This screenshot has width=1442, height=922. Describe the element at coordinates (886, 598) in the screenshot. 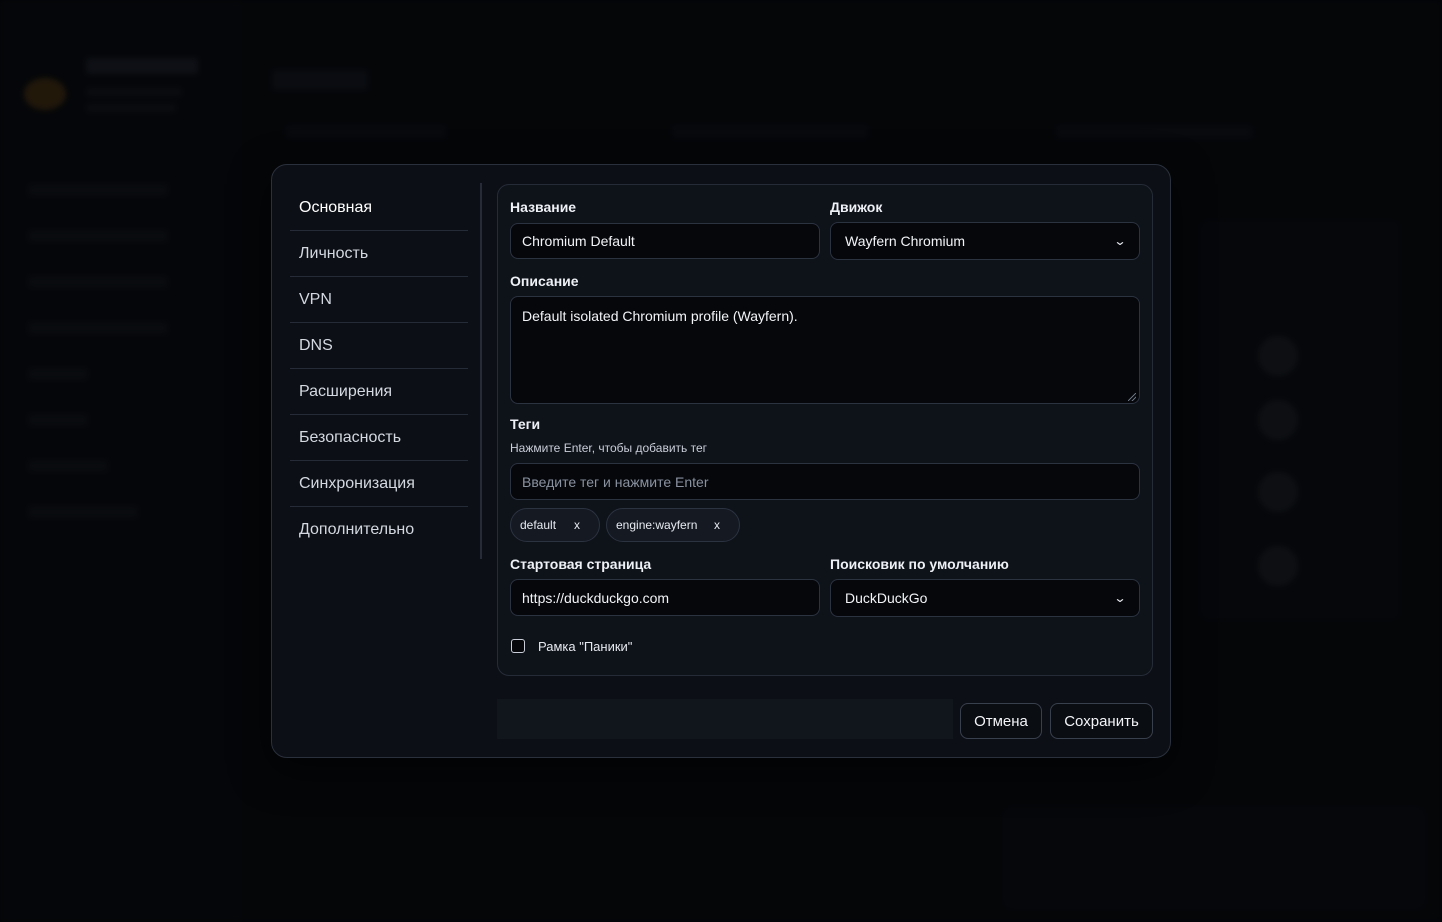

I see `search-engine-select-value: DuckDuckGo` at that location.